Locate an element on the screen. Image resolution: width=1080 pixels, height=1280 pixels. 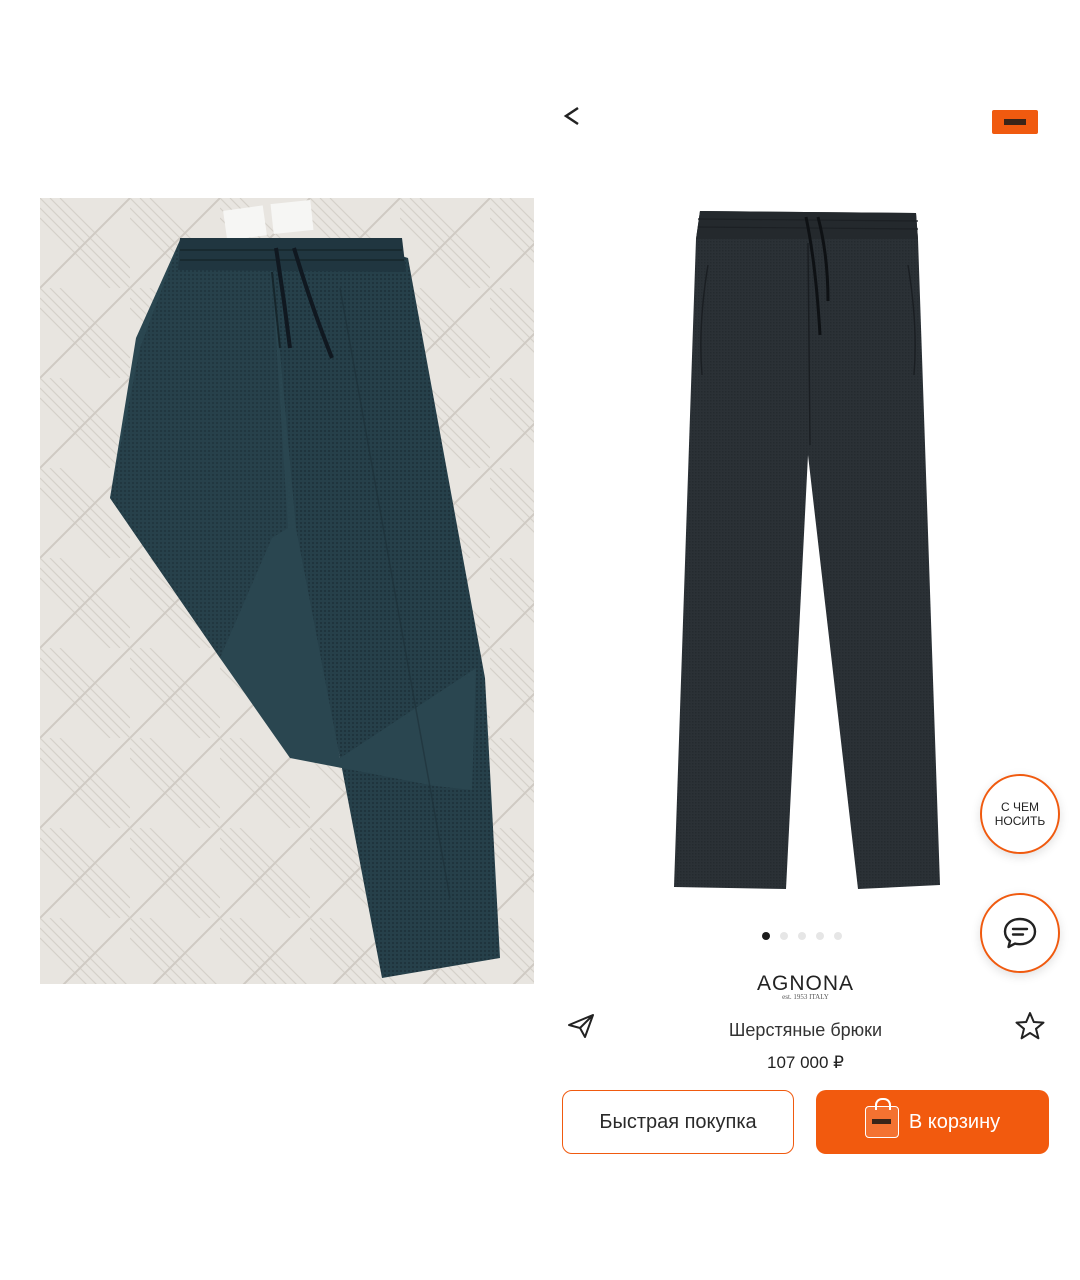
product-price: 107 000 ₽ is located at coordinates (805, 1062).